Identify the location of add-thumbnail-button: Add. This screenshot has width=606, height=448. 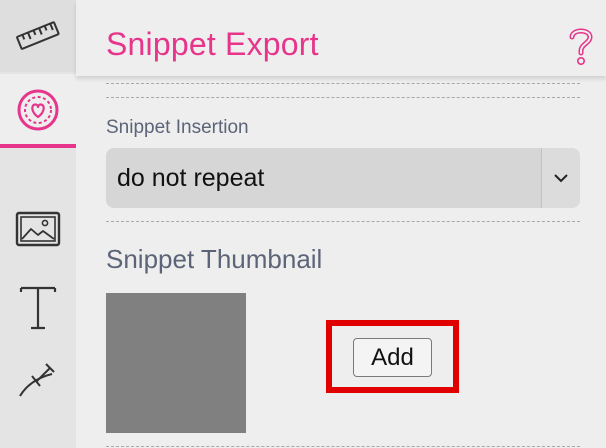
(392, 357).